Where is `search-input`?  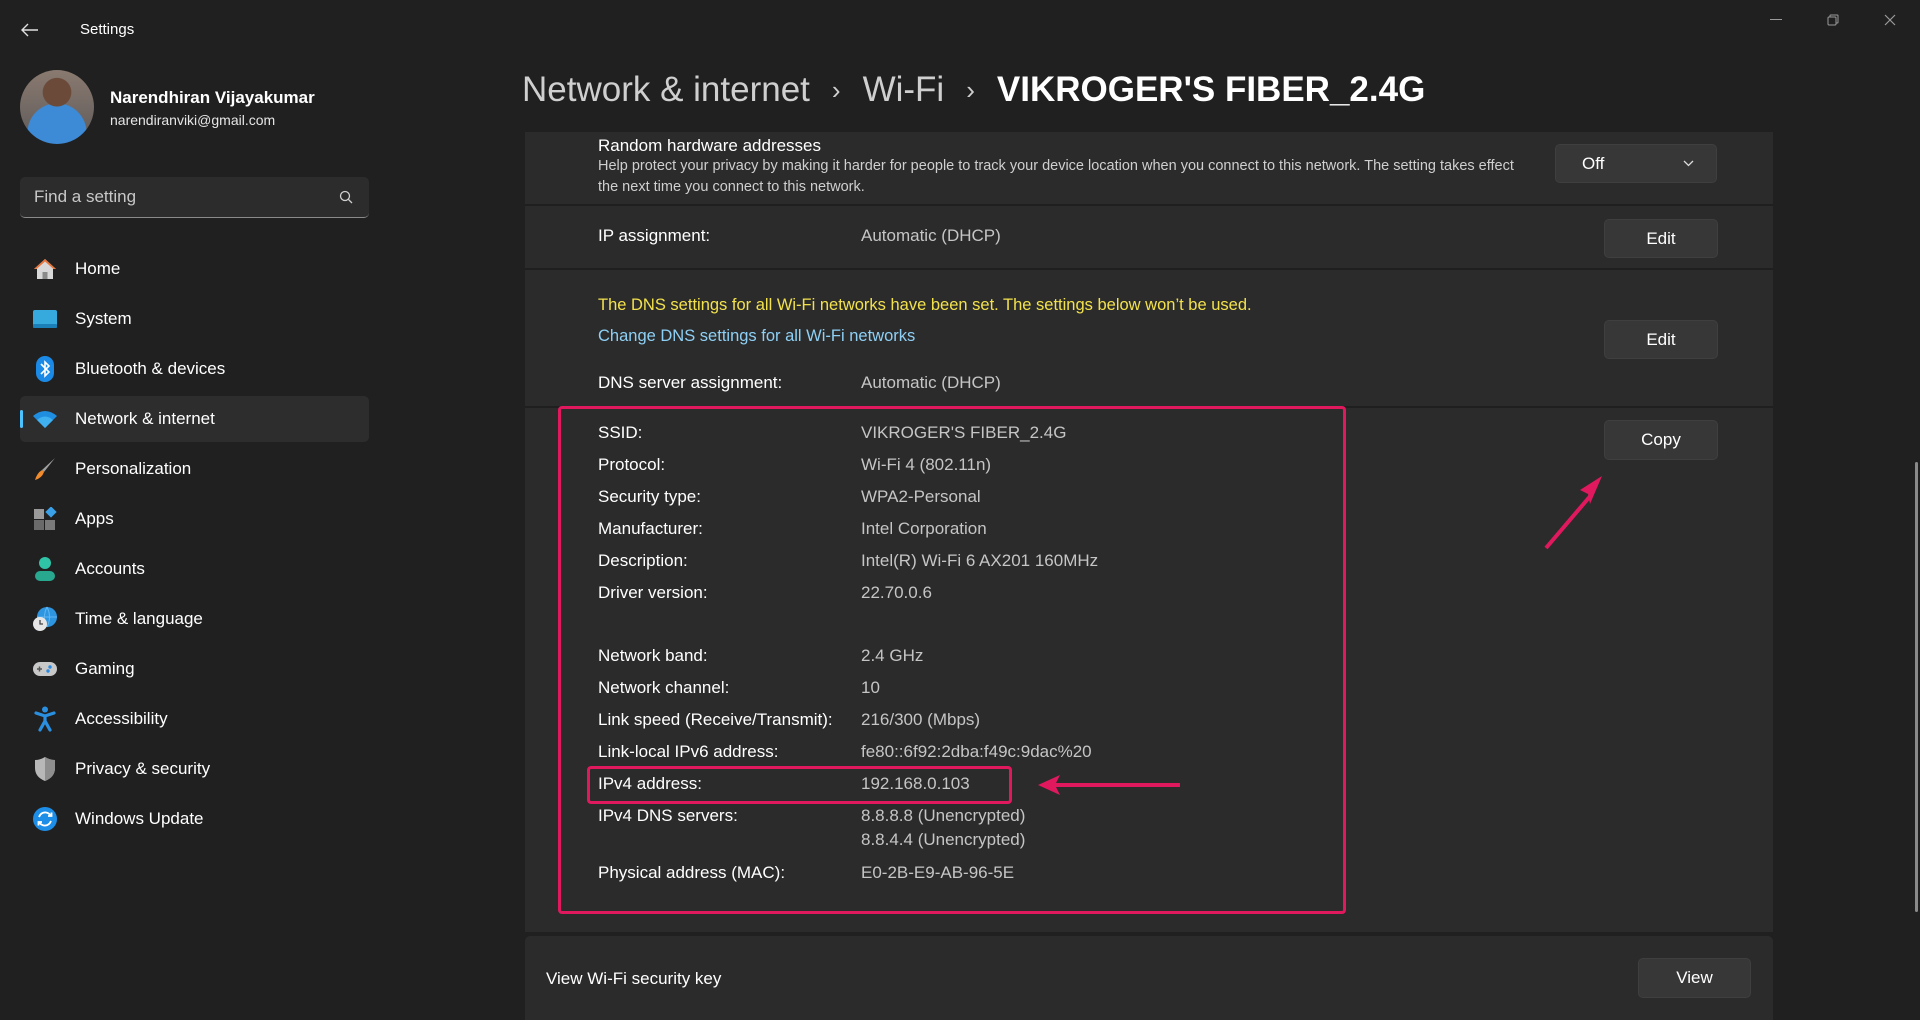
search-input is located at coordinates (185, 197).